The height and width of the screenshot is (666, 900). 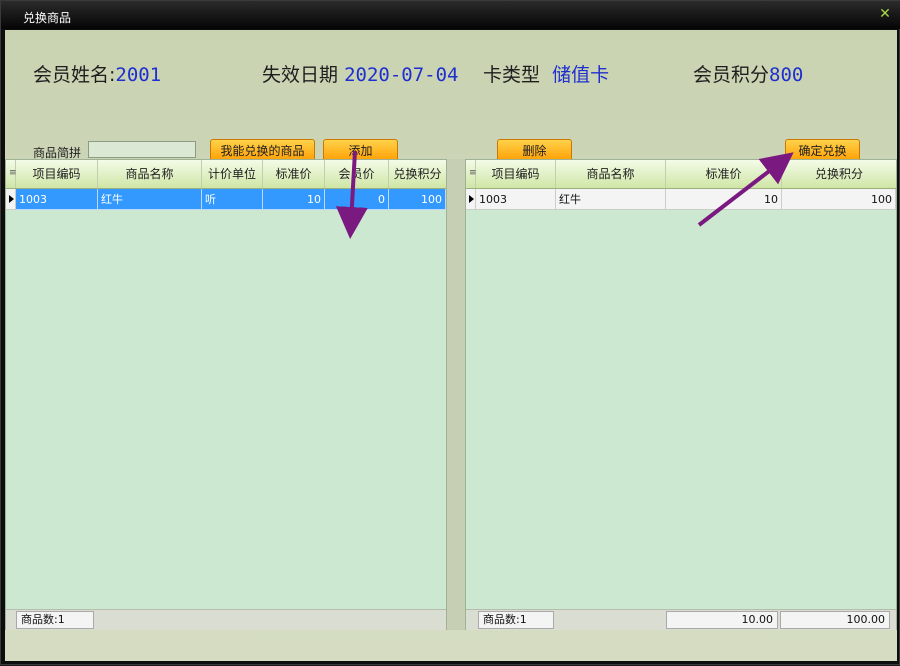 I want to click on expiry-date-value: 2020-07-04, so click(x=401, y=75).